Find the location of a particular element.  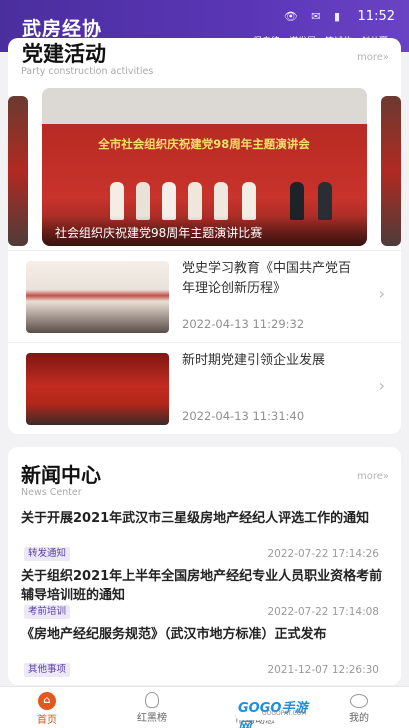

carousel-next-slide is located at coordinates (391, 171).